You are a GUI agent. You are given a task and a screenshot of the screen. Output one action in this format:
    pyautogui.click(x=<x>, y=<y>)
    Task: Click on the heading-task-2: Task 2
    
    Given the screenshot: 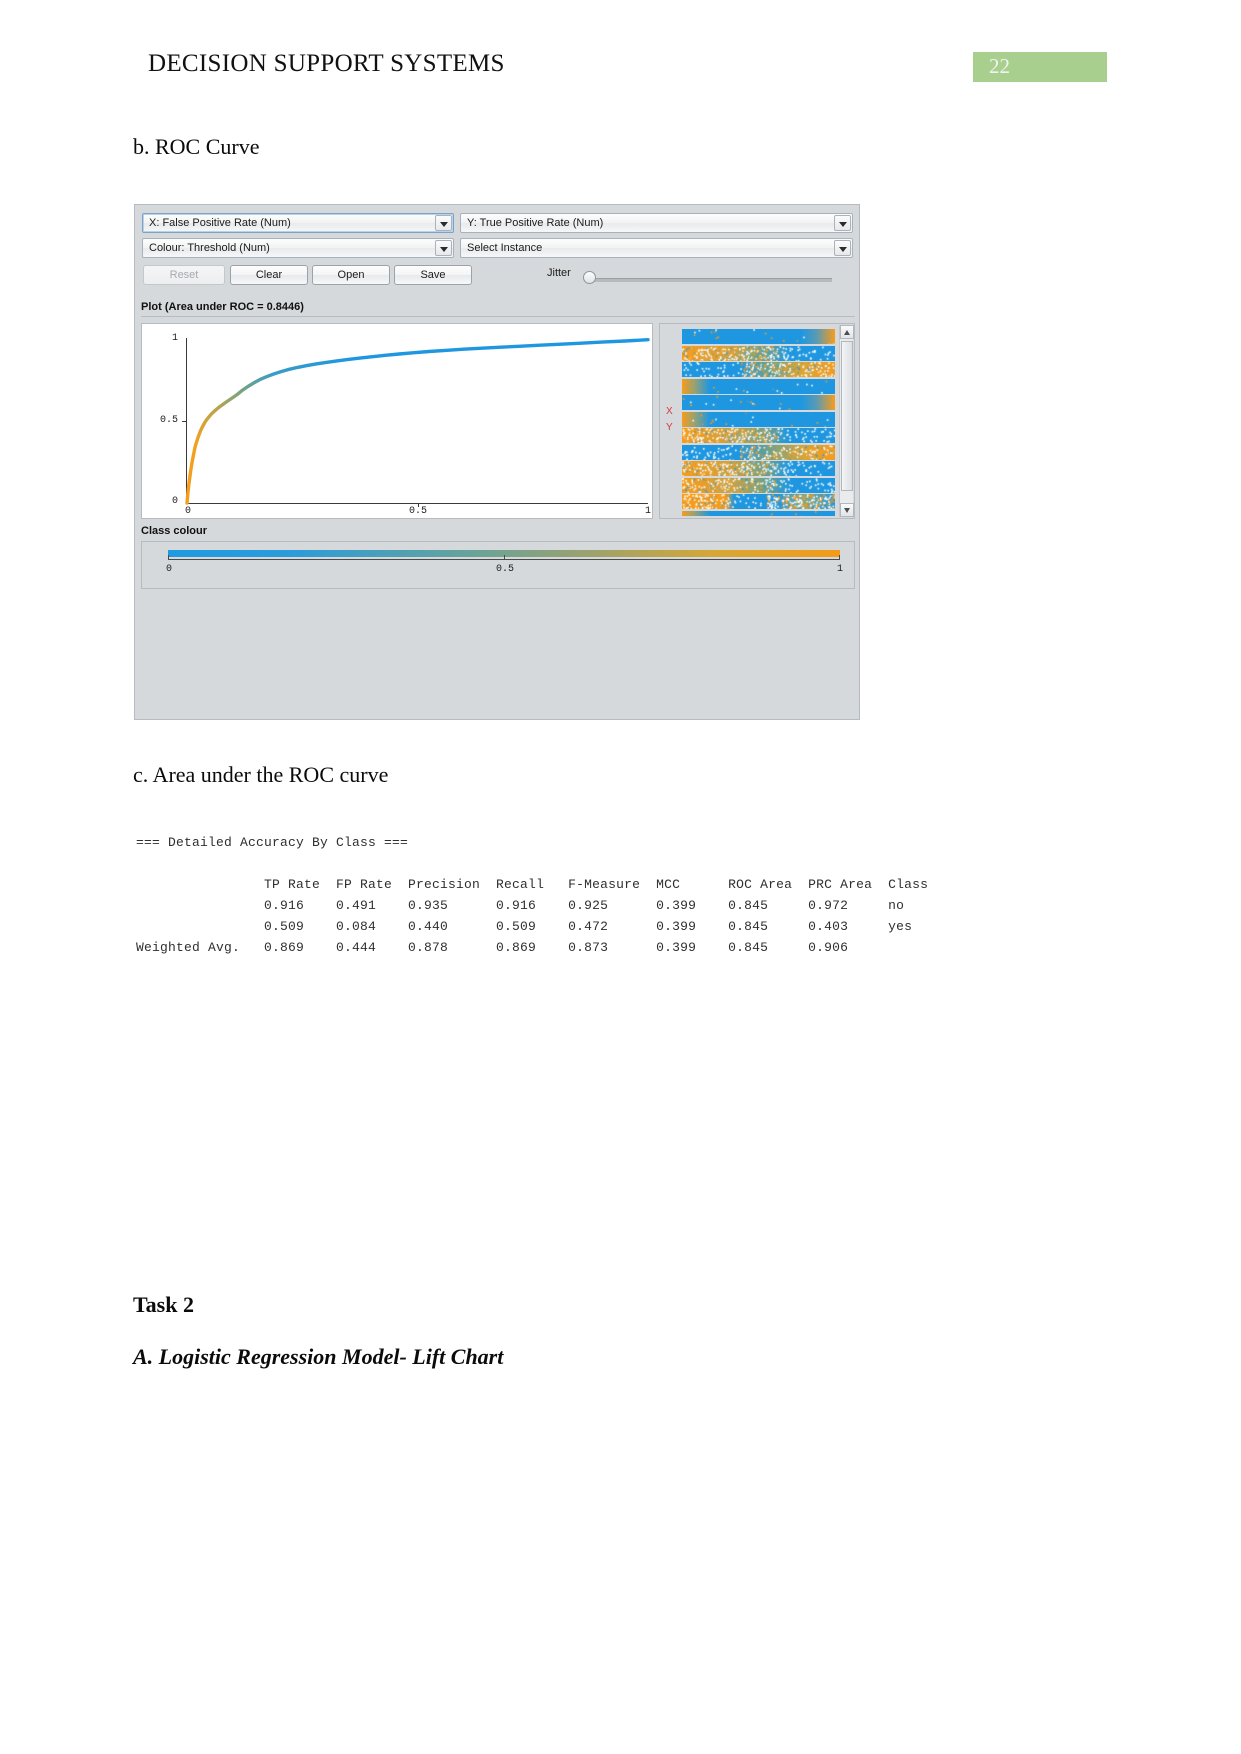 What is the action you would take?
    pyautogui.click(x=163, y=1304)
    